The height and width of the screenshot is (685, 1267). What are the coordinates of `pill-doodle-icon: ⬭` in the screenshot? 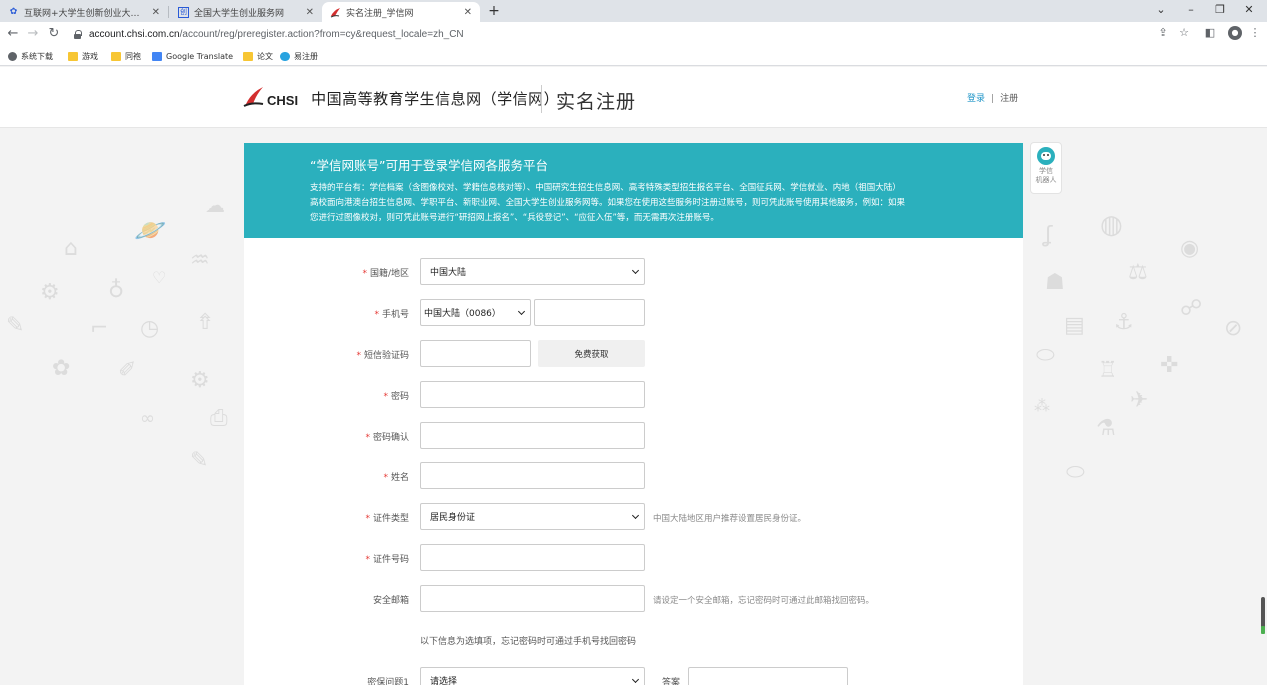 It's located at (1075, 472).